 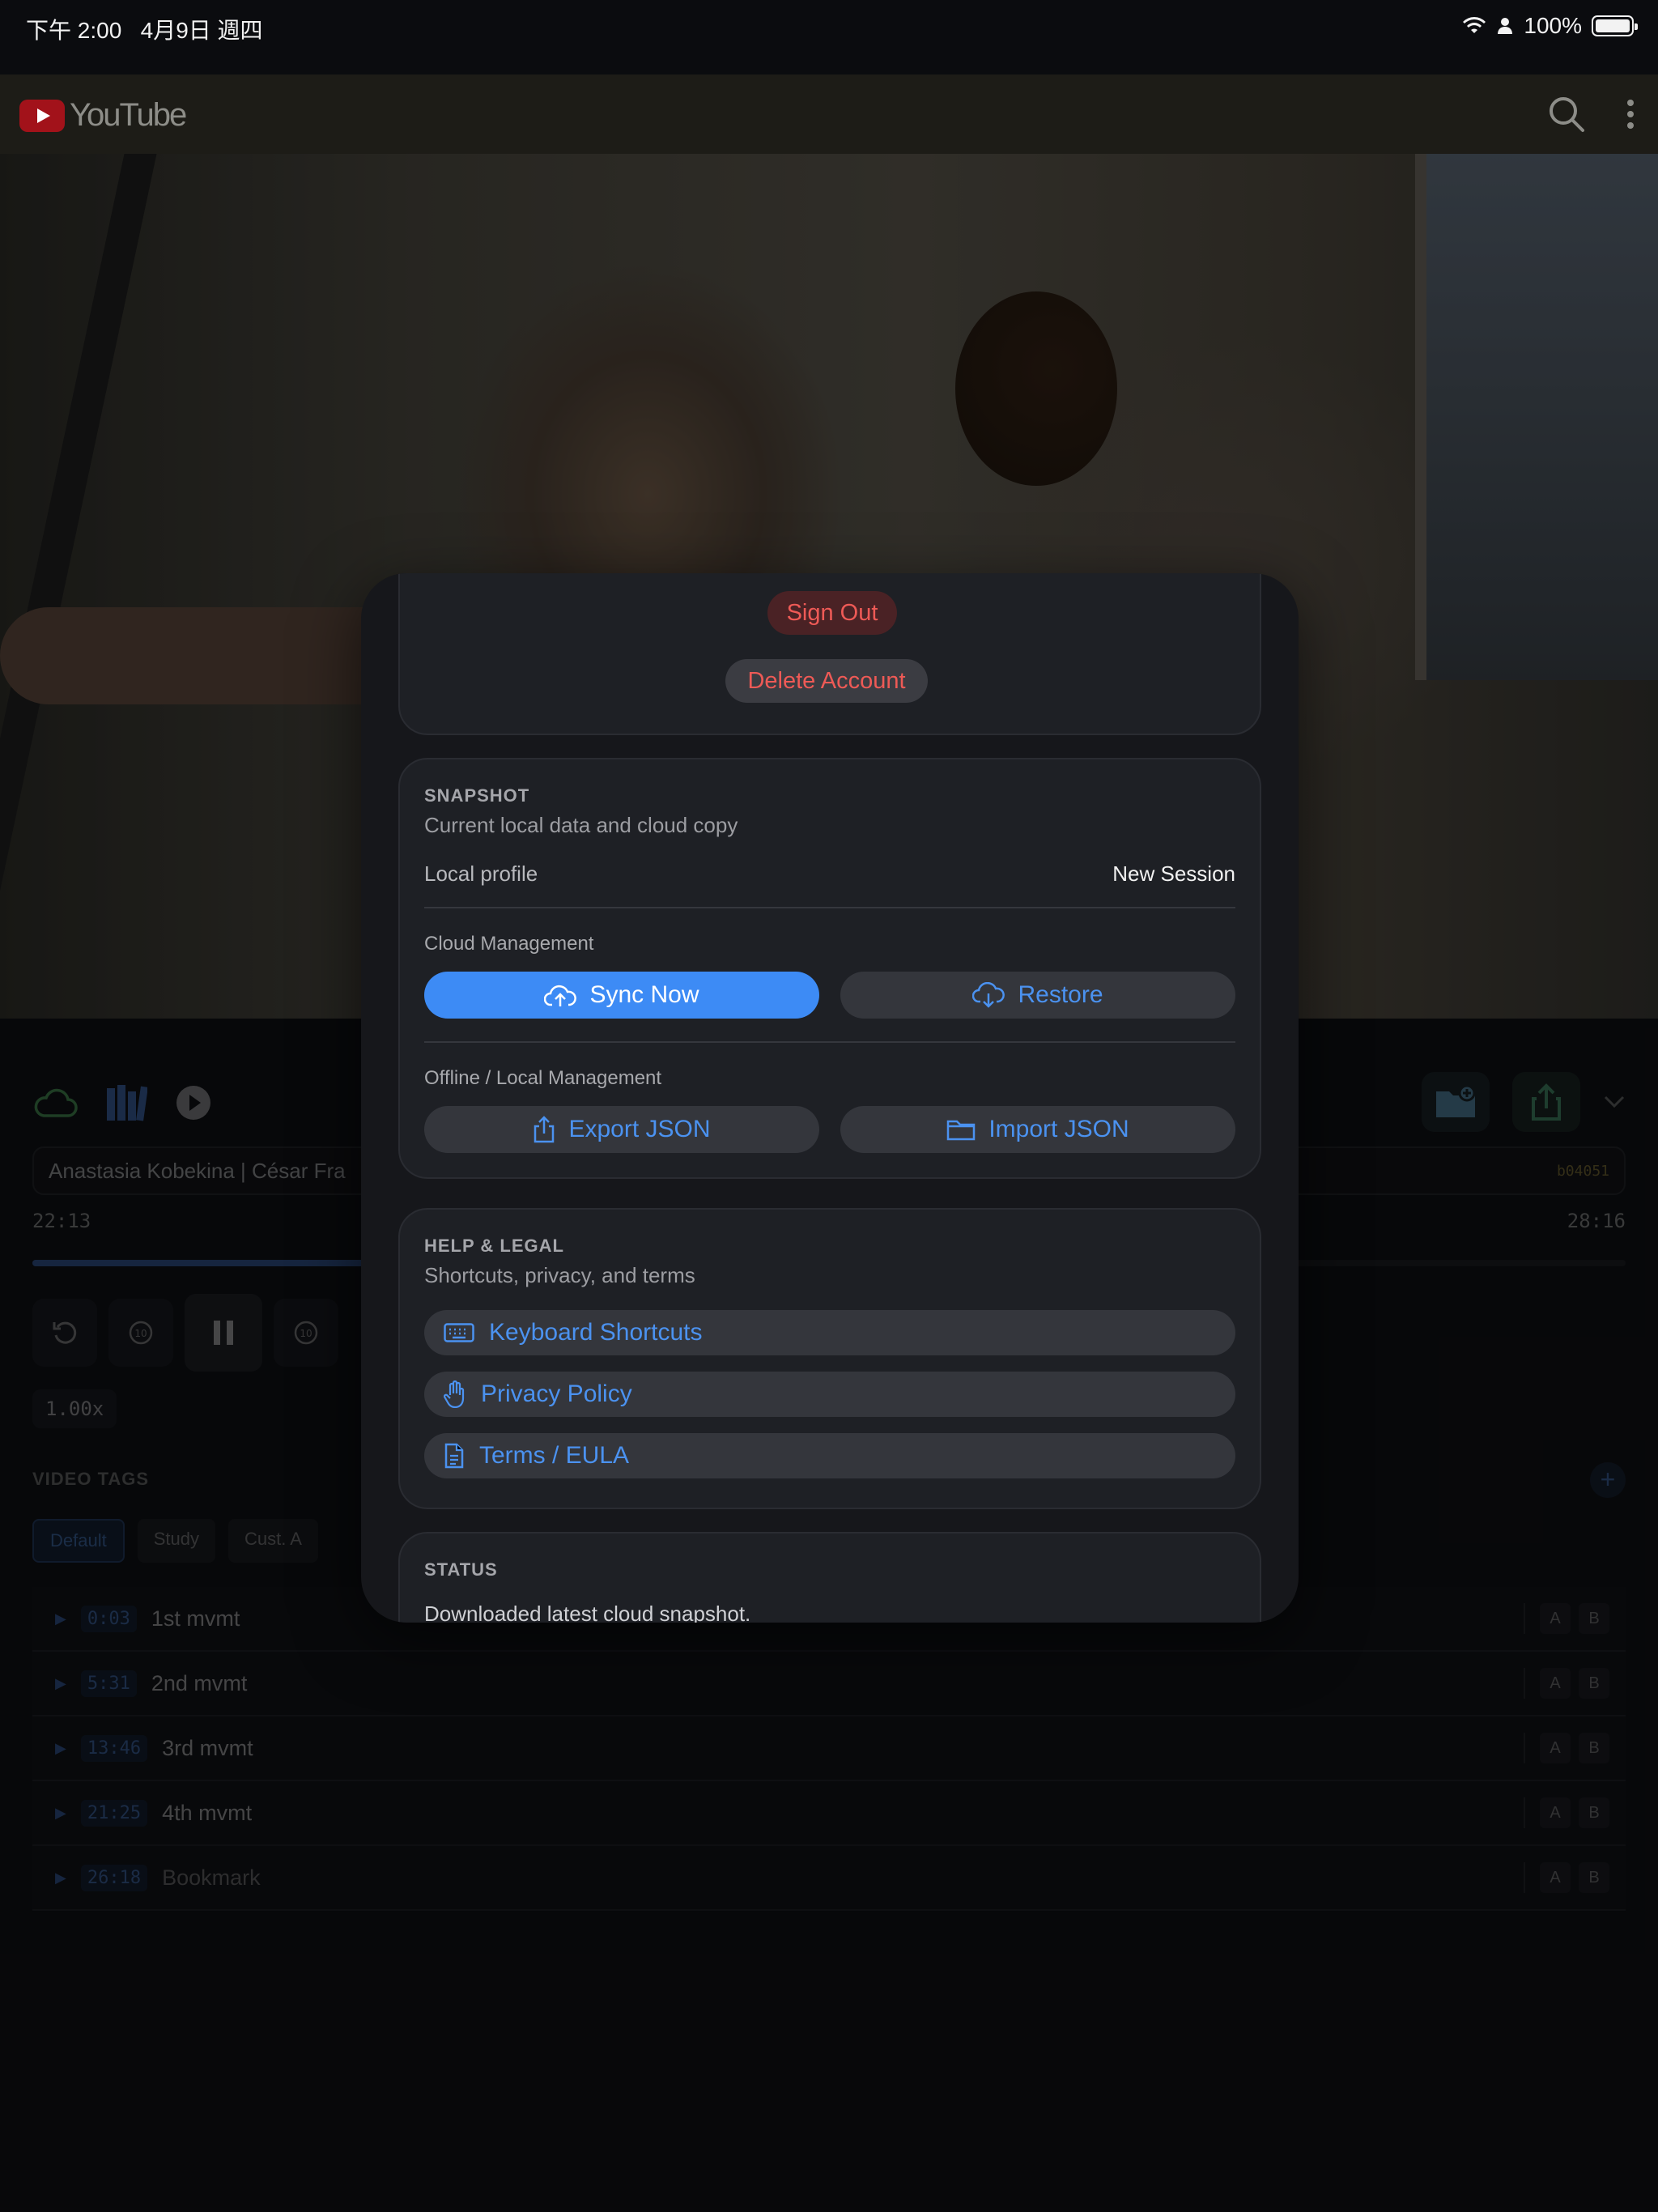 What do you see at coordinates (461, 1570) in the screenshot?
I see `status-heading: STATUS` at bounding box center [461, 1570].